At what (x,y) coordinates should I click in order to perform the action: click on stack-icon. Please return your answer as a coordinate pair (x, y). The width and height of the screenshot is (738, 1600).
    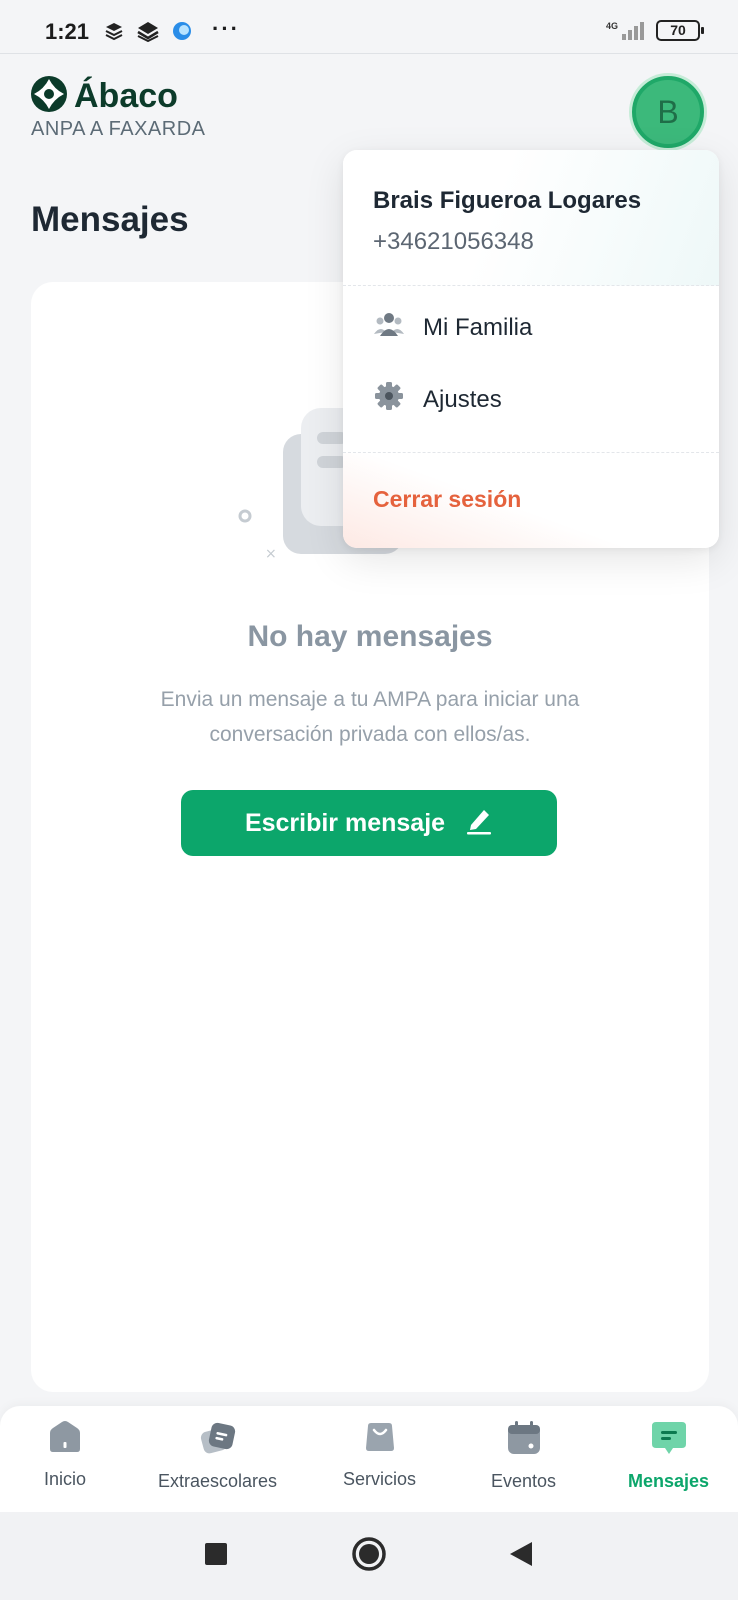
    Looking at the image, I should click on (148, 33).